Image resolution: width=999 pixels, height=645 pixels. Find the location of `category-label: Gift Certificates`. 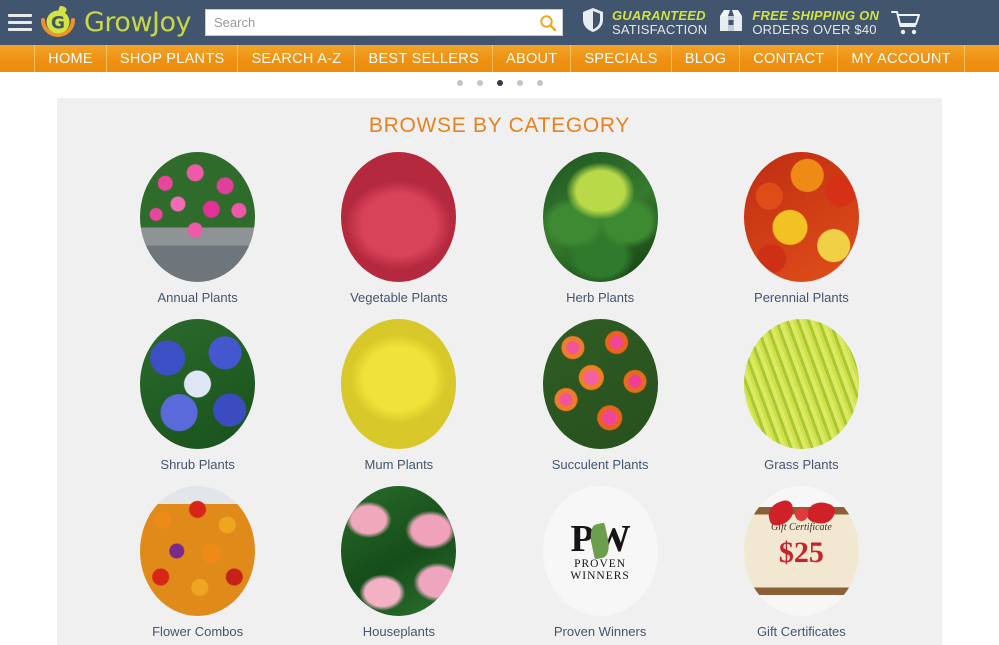

category-label: Gift Certificates is located at coordinates (801, 631).